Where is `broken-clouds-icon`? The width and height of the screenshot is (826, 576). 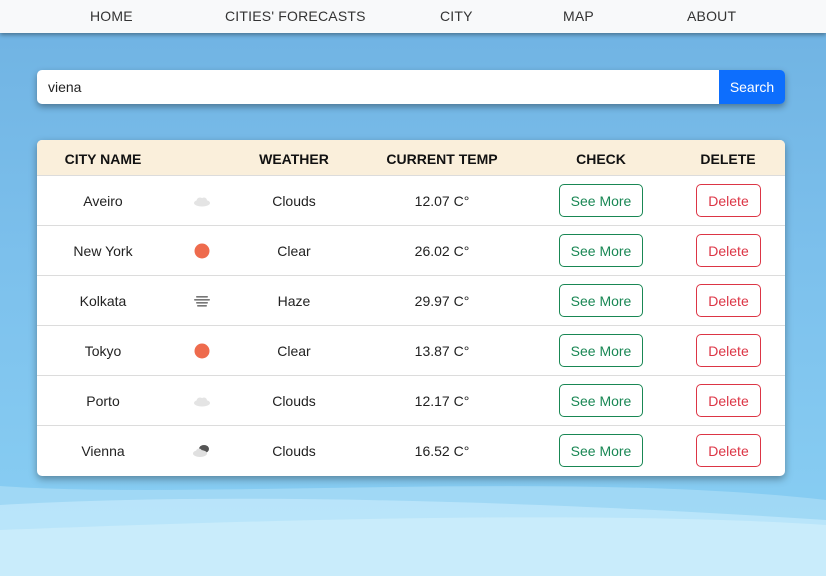
broken-clouds-icon is located at coordinates (202, 451).